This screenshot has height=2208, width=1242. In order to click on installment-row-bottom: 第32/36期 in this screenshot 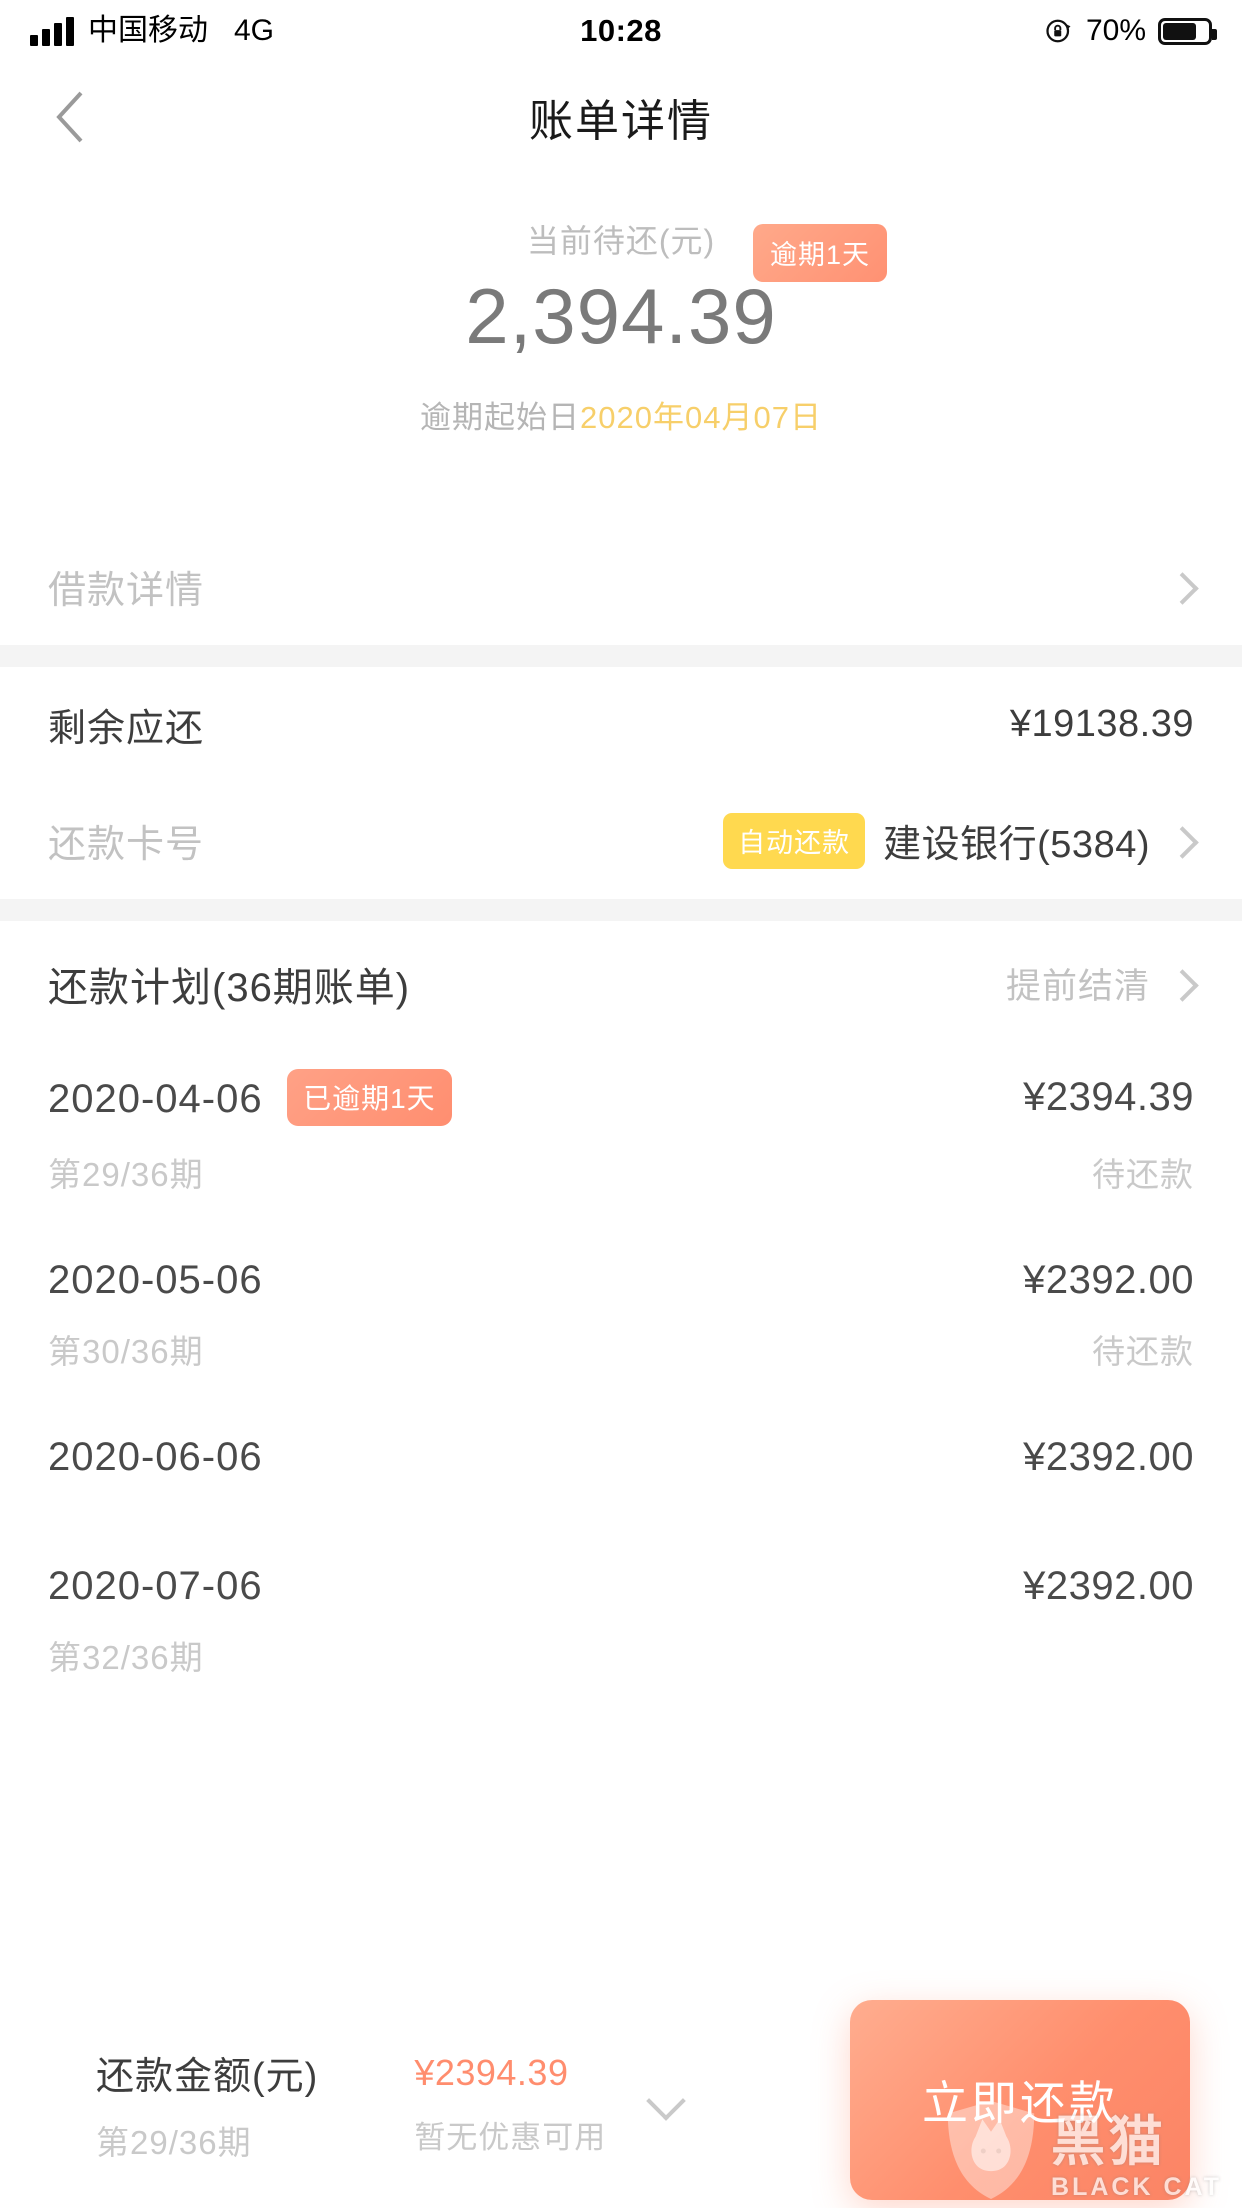, I will do `click(621, 1655)`.